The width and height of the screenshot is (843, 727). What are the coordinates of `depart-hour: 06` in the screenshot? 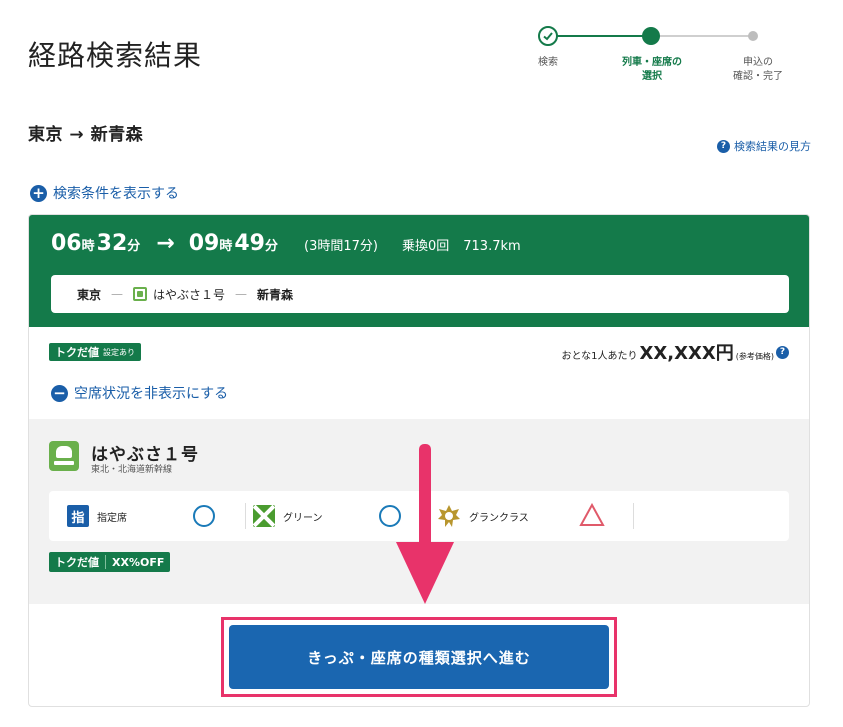 It's located at (66, 243).